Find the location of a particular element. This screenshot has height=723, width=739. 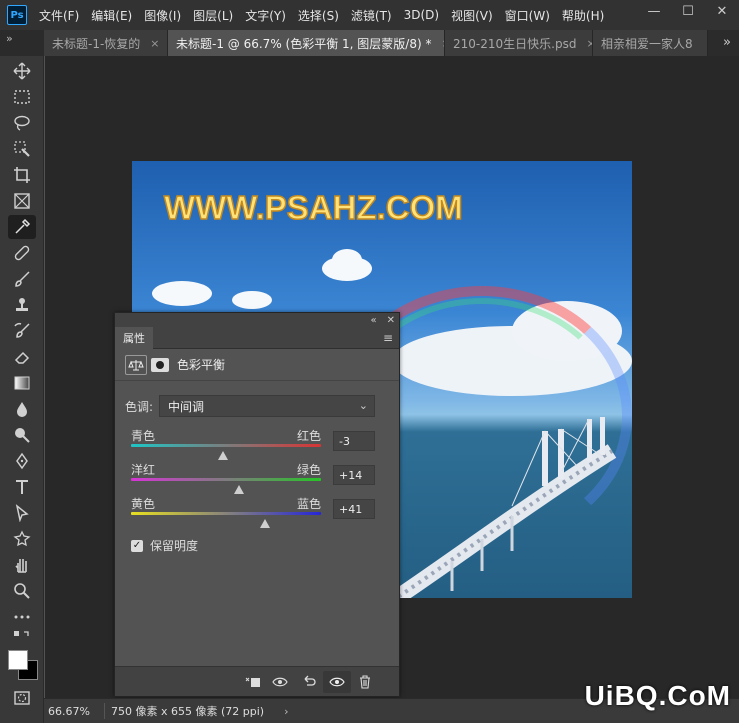

shape-tool-icon is located at coordinates (22, 539).